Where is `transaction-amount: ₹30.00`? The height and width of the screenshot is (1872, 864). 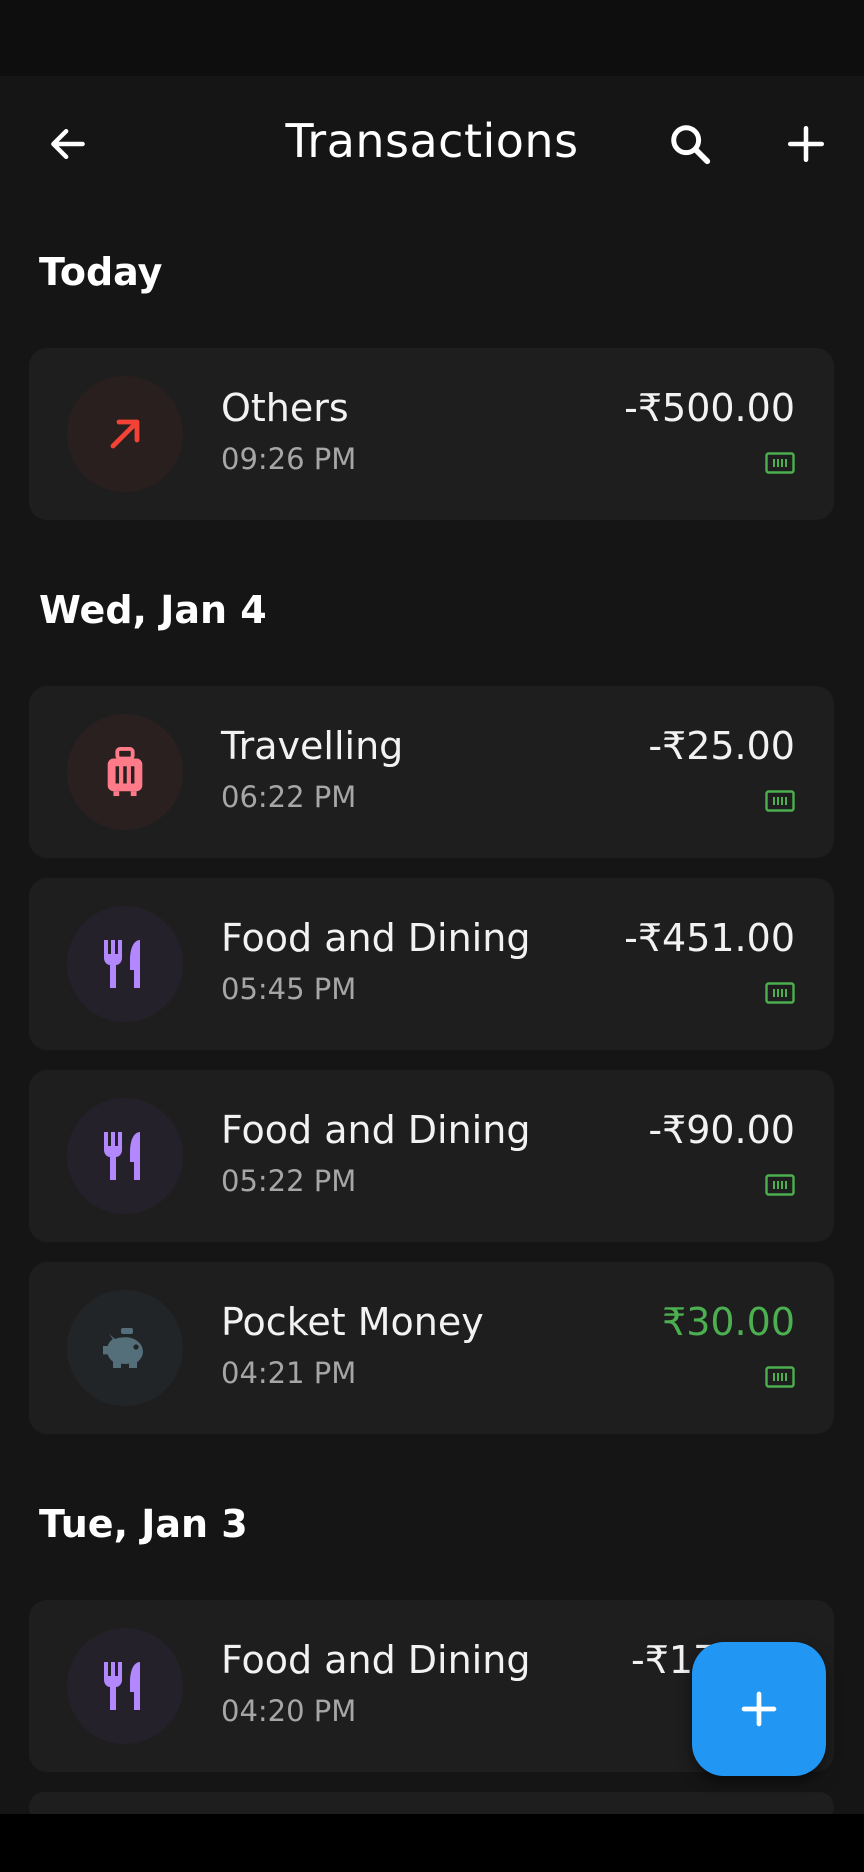 transaction-amount: ₹30.00 is located at coordinates (728, 1322).